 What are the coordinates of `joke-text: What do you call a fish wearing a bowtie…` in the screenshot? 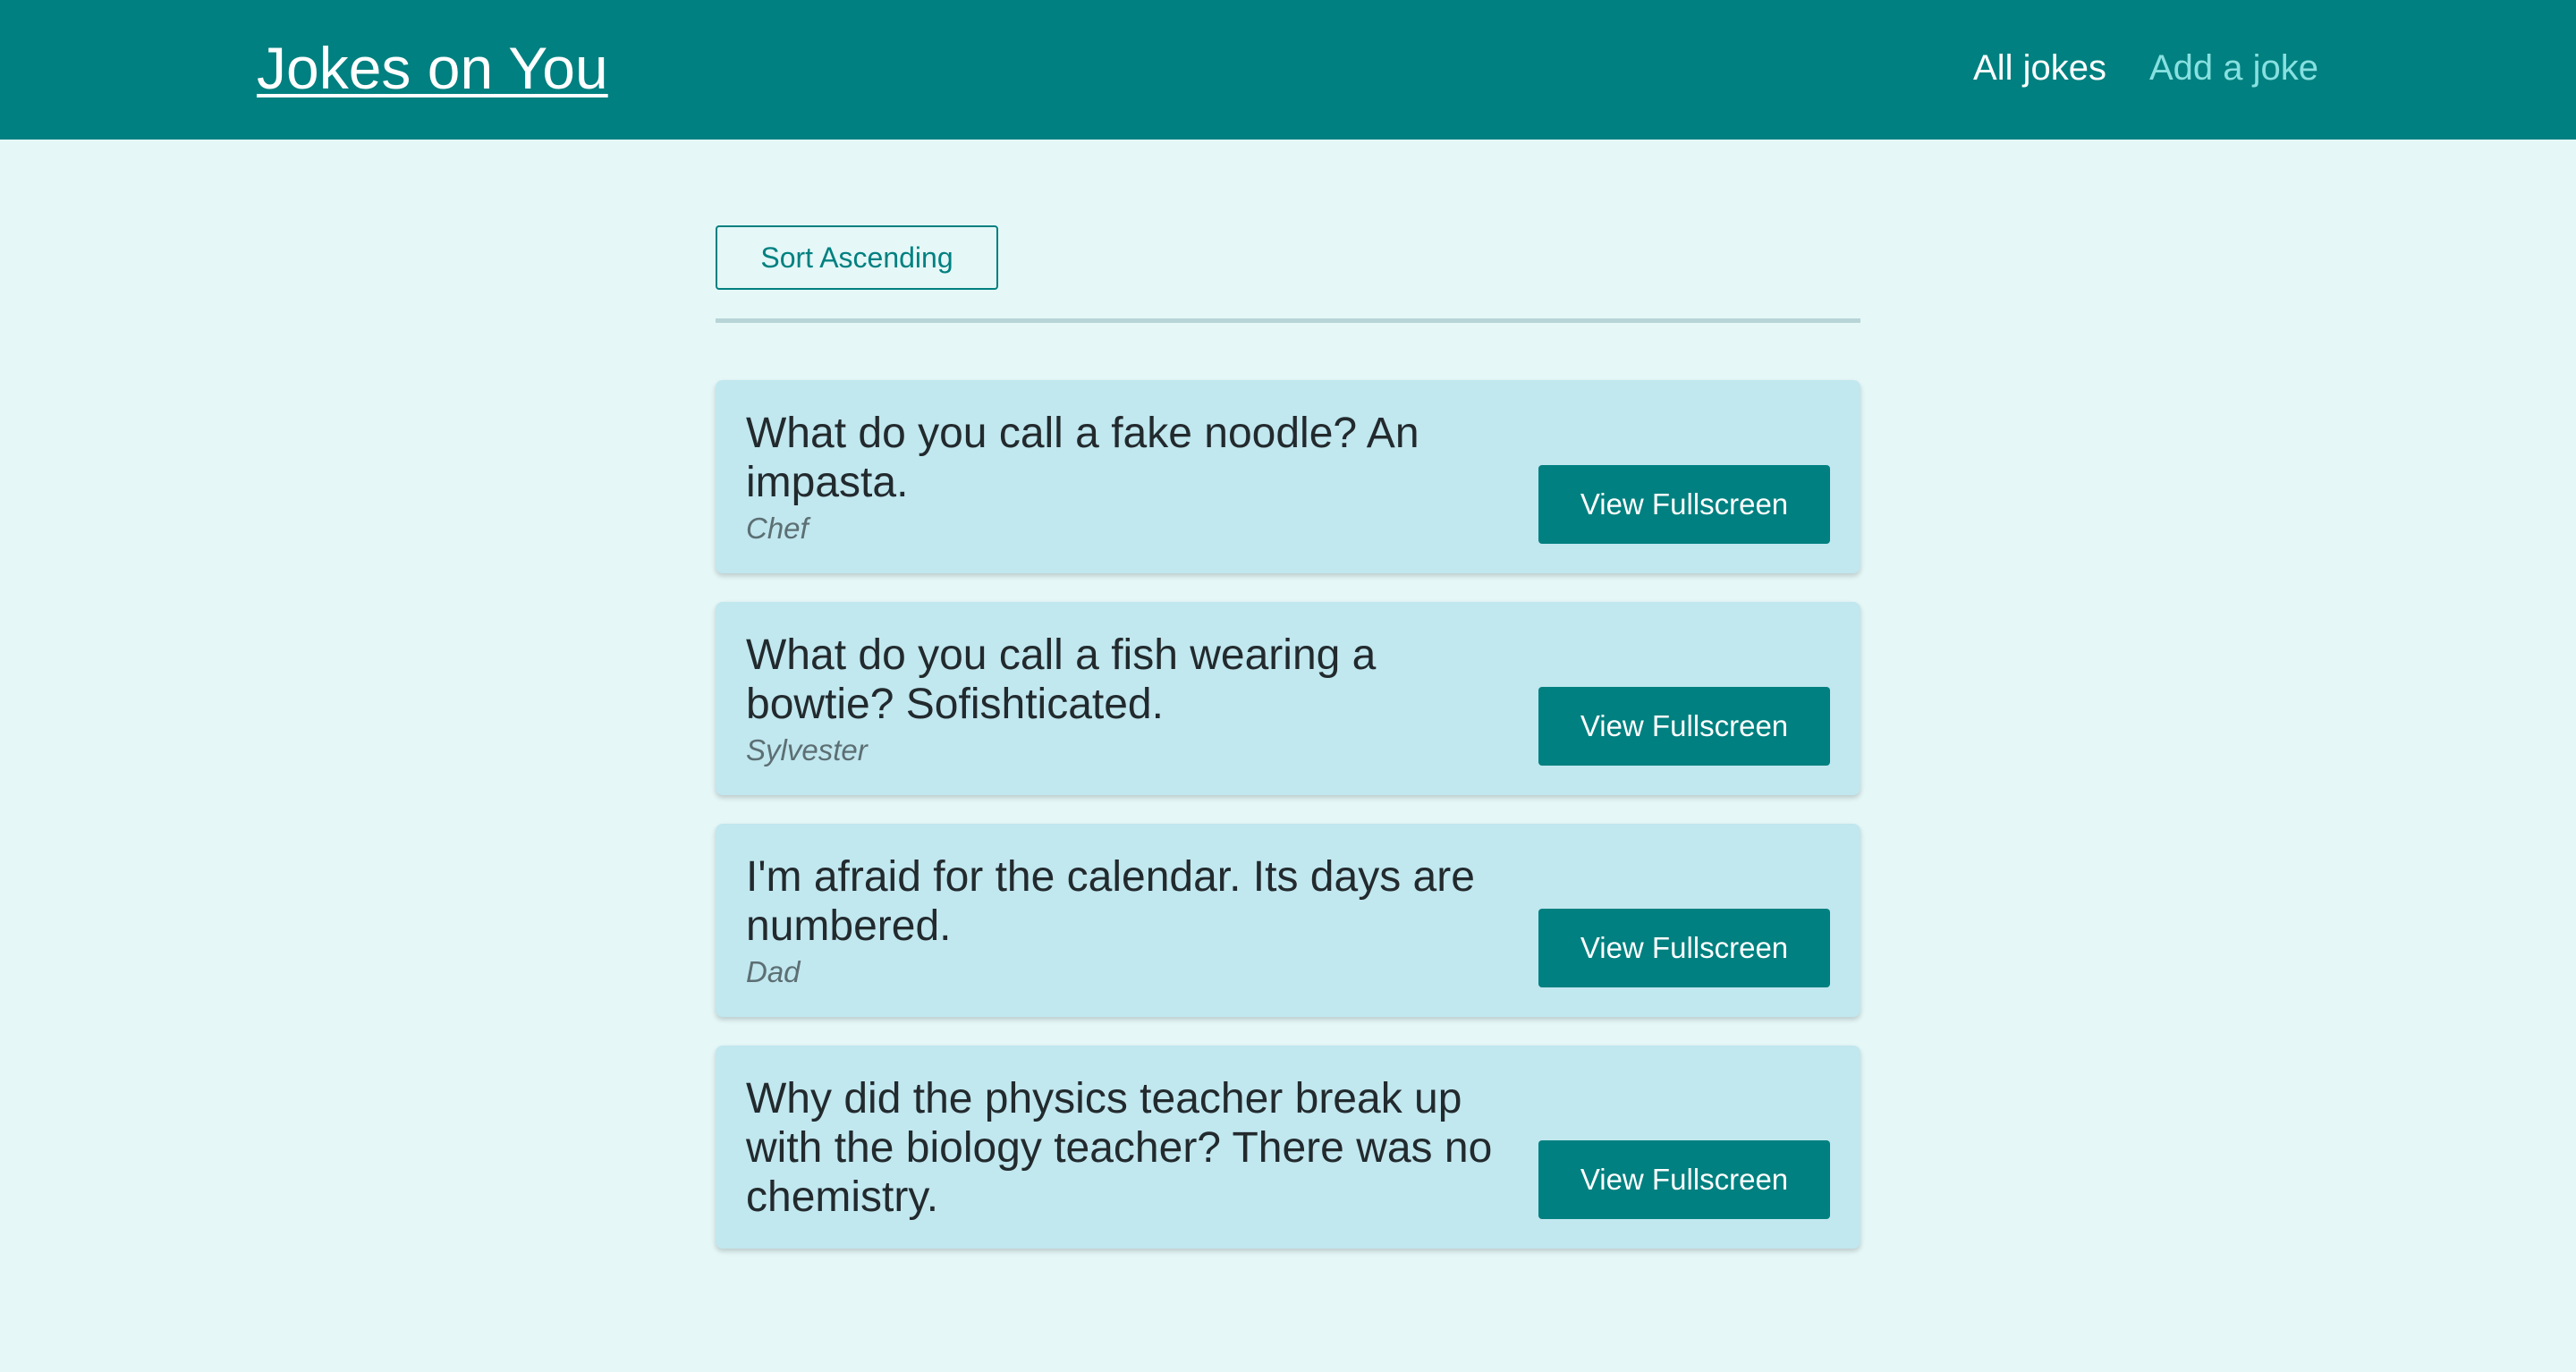 It's located at (1061, 679).